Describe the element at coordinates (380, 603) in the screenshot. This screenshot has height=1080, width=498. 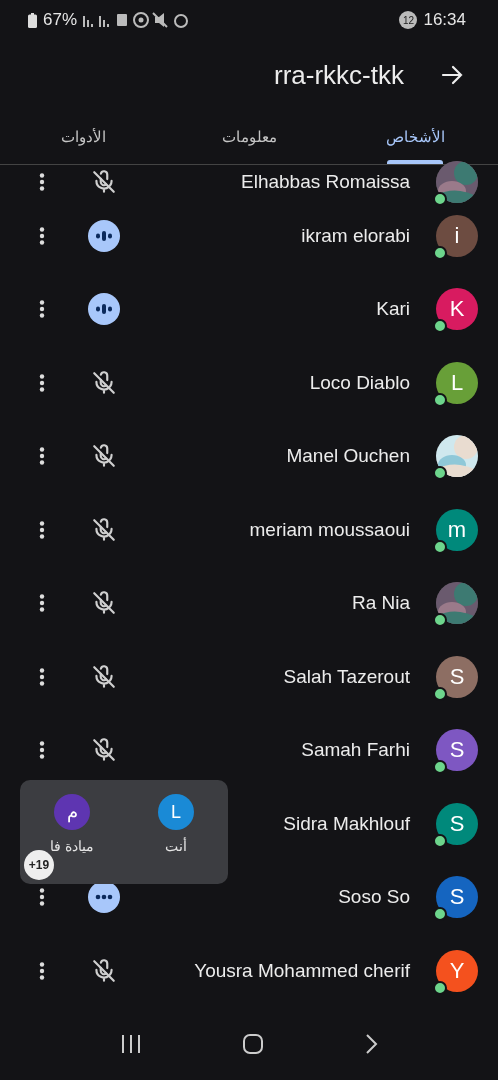
I see `participant-name: Ra Nia` at that location.